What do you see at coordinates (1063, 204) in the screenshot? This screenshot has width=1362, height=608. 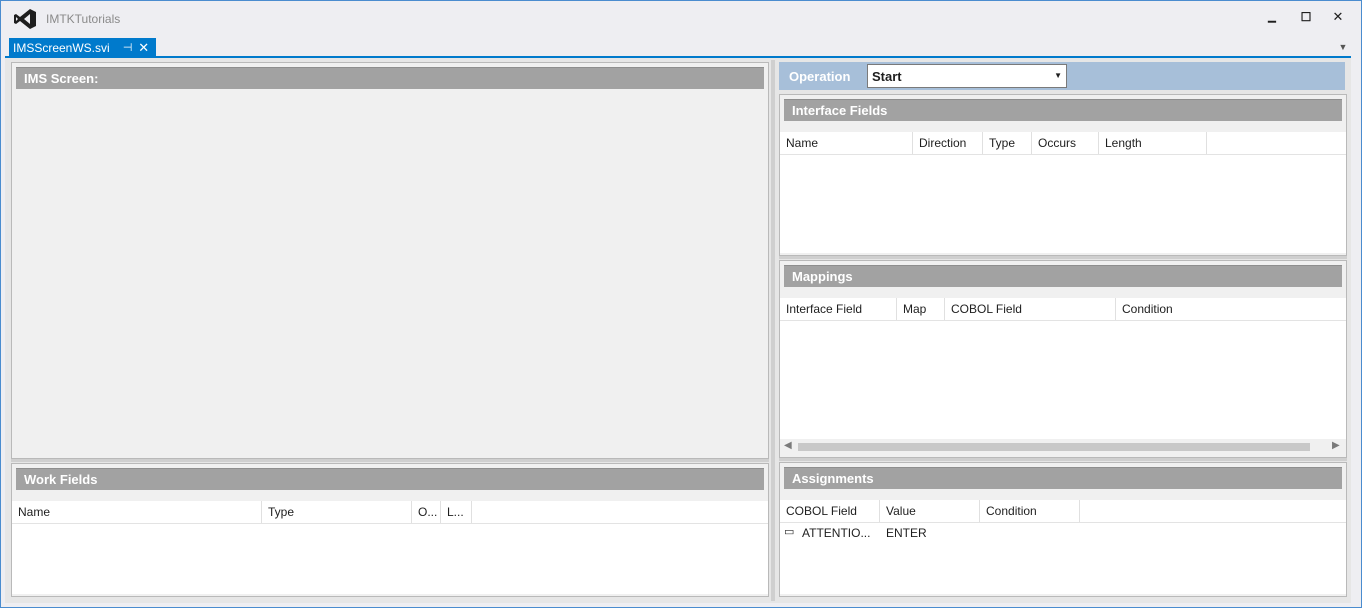 I see `interface-fields-grid-body` at bounding box center [1063, 204].